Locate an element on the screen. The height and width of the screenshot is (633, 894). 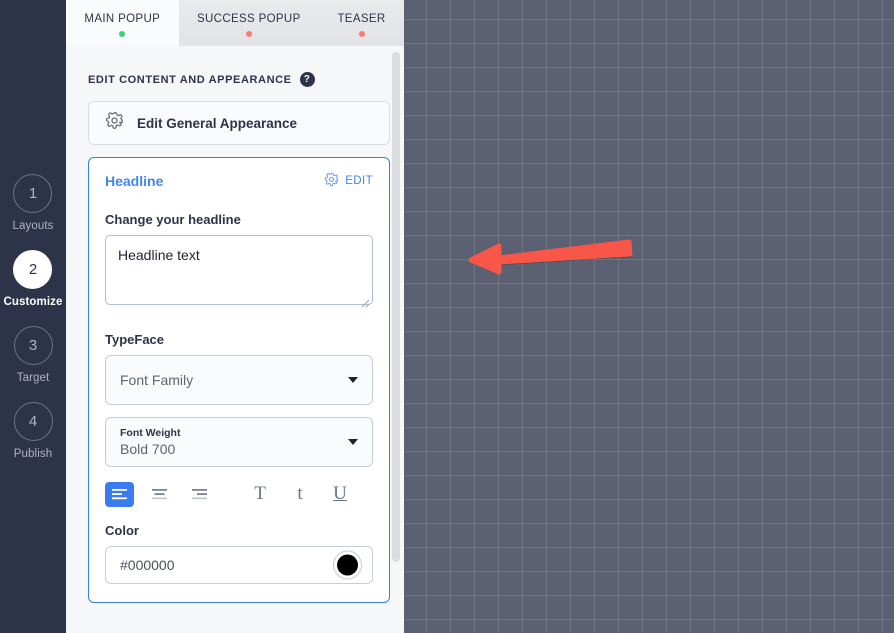
color-hex-value: #000000 is located at coordinates (147, 565).